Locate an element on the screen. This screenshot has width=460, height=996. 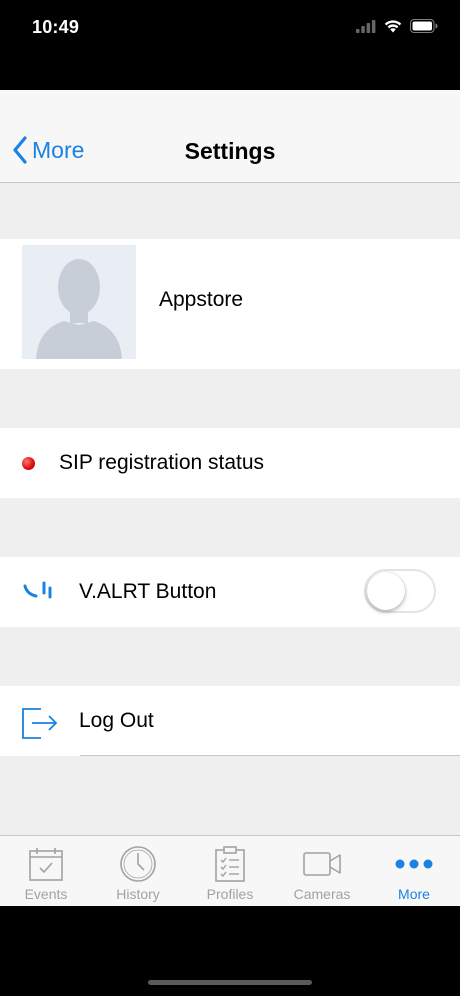
tab-more: More is located at coordinates (414, 871).